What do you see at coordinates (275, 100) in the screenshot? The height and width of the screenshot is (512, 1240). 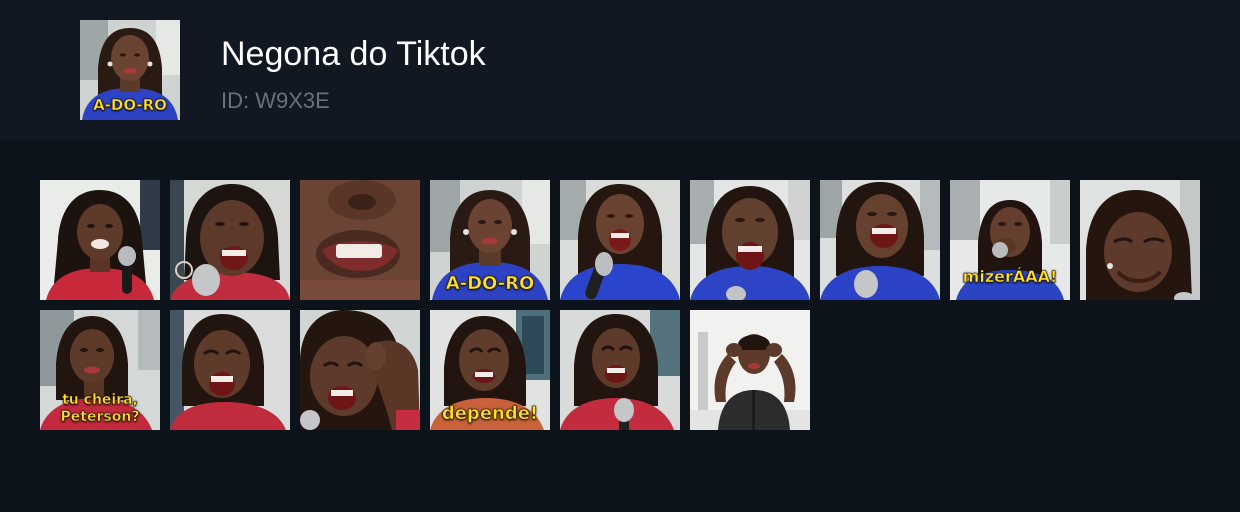 I see `pack-id: ID: W9X3E` at bounding box center [275, 100].